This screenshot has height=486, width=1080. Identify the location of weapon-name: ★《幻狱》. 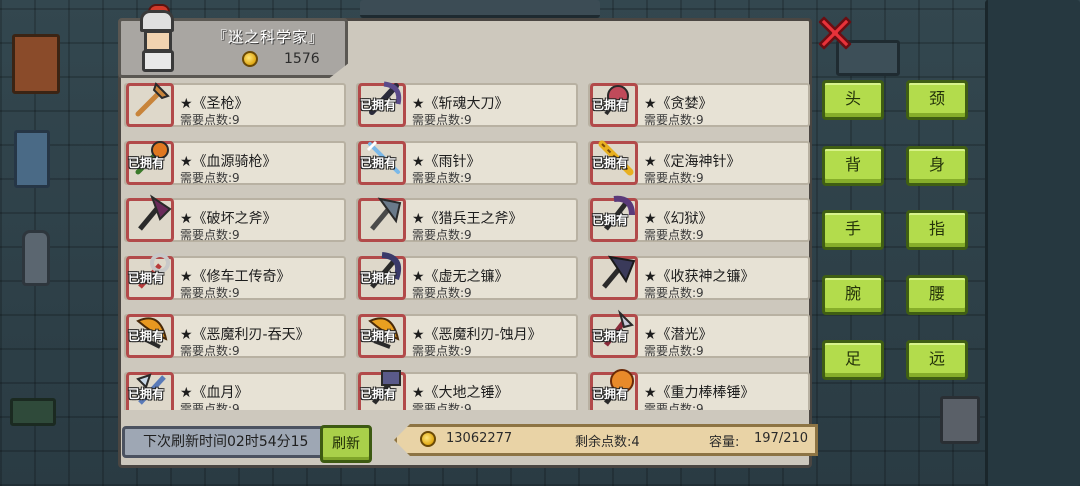
(678, 219).